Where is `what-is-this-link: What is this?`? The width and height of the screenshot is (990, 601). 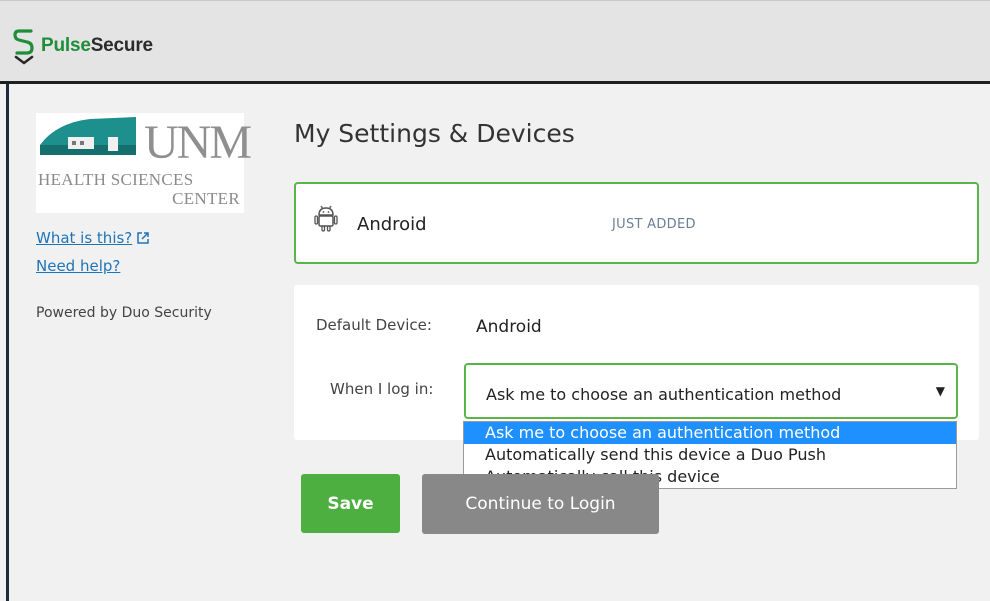 what-is-this-link: What is this? is located at coordinates (146, 238).